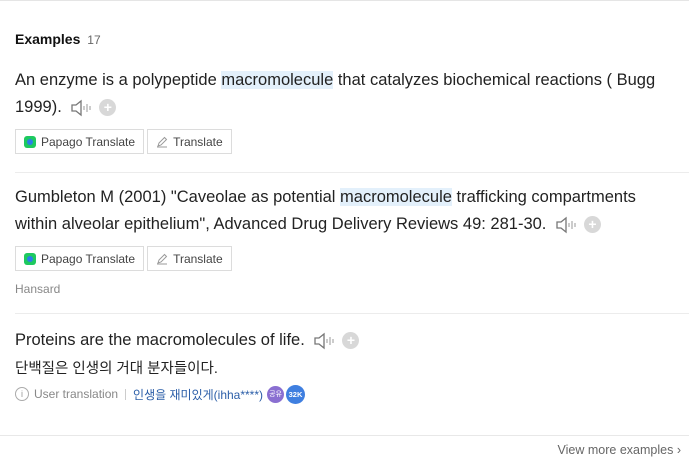 The width and height of the screenshot is (689, 465). I want to click on sentence-text: An enzyme is a polypeptide, so click(118, 80).